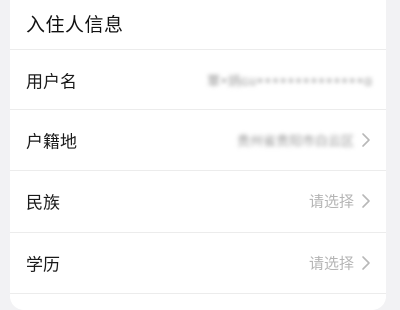  What do you see at coordinates (331, 263) in the screenshot?
I see `education-placeholder: 请选择` at bounding box center [331, 263].